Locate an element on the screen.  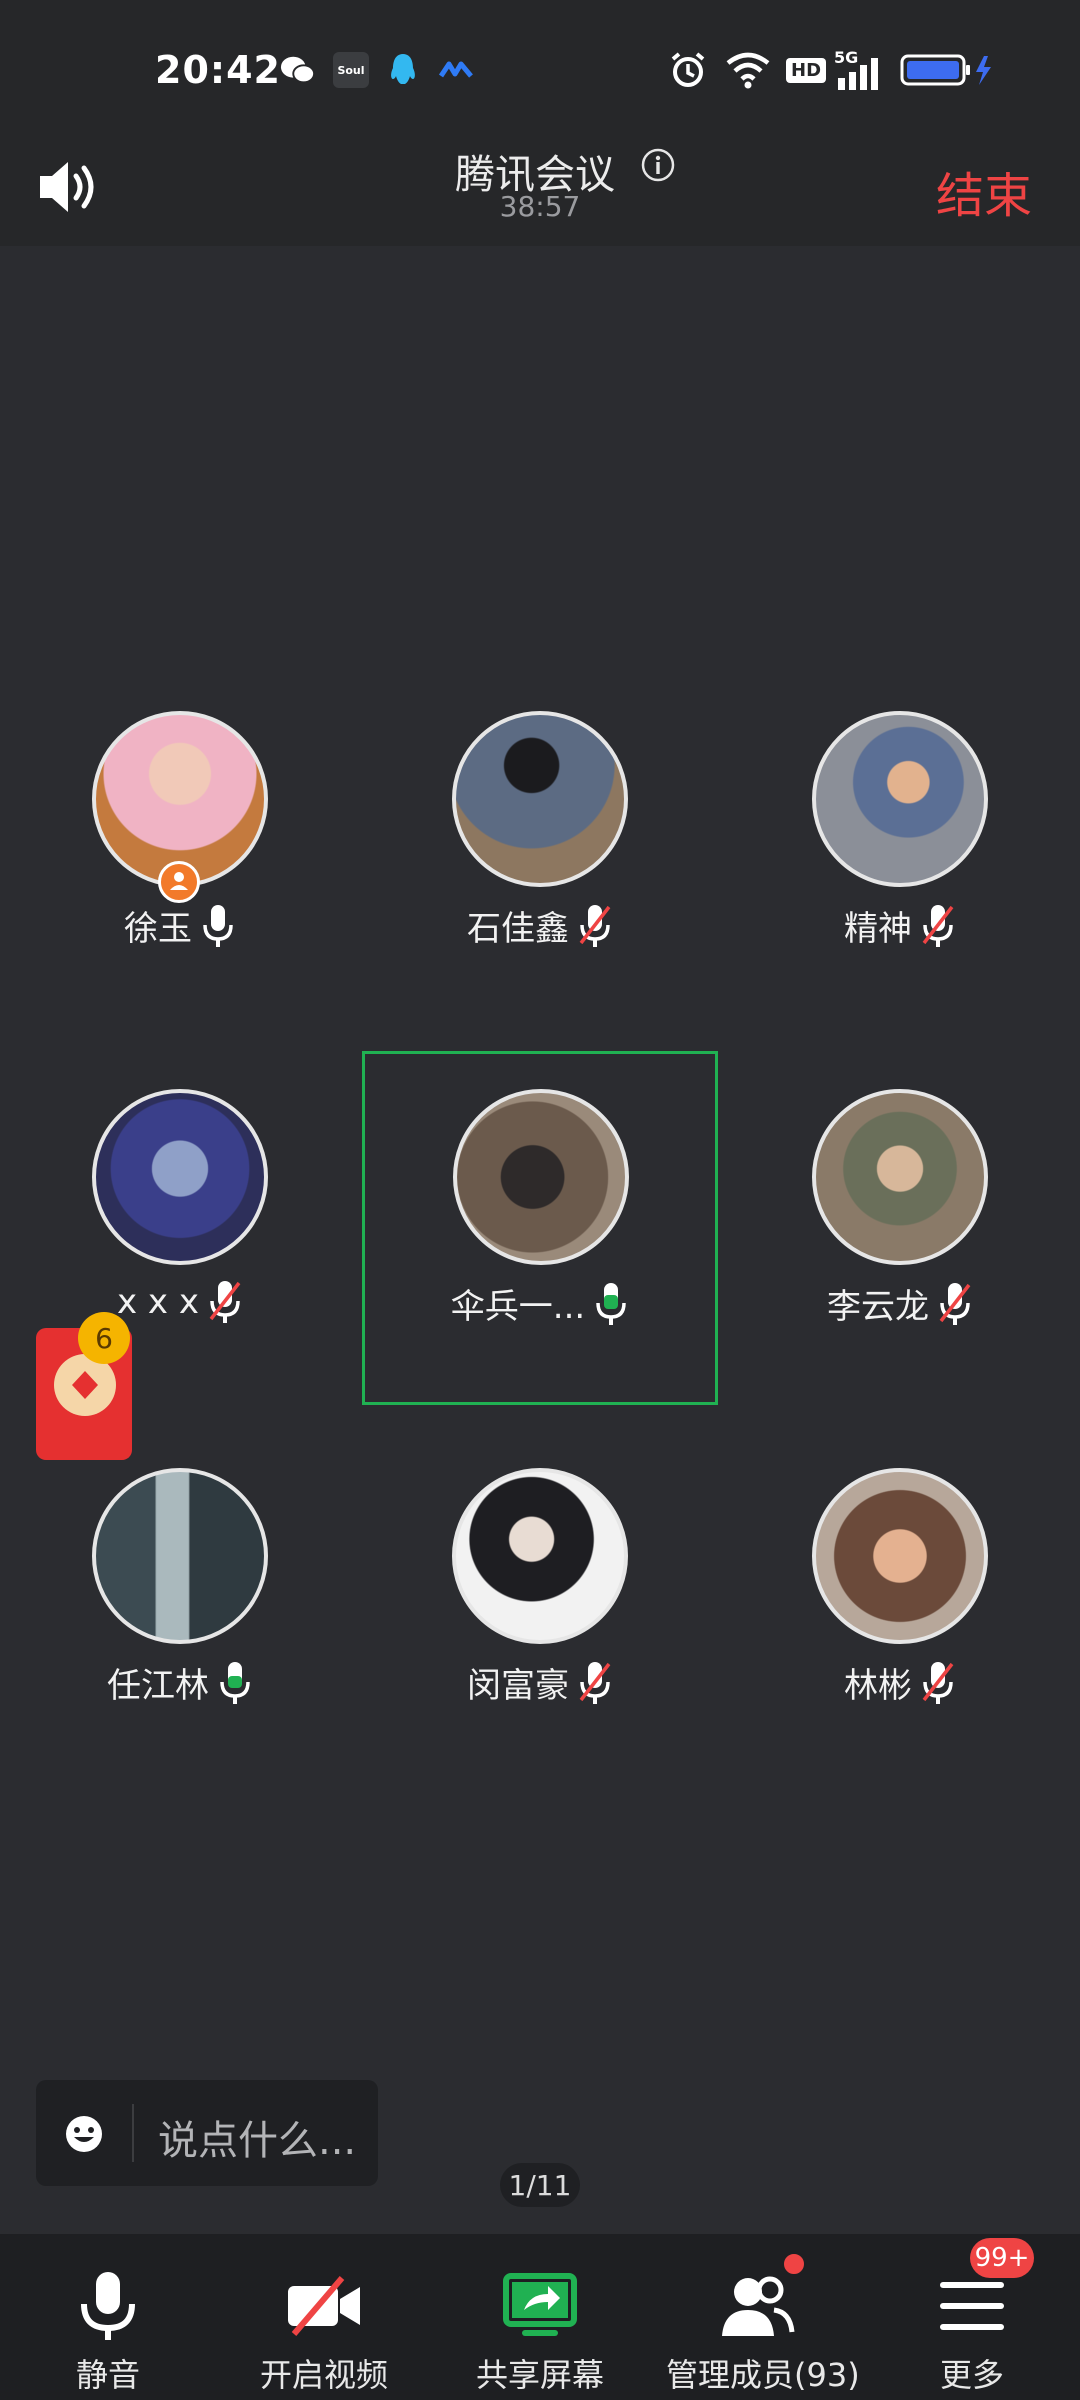
participant-name-row: 徐玉 is located at coordinates (180, 925).